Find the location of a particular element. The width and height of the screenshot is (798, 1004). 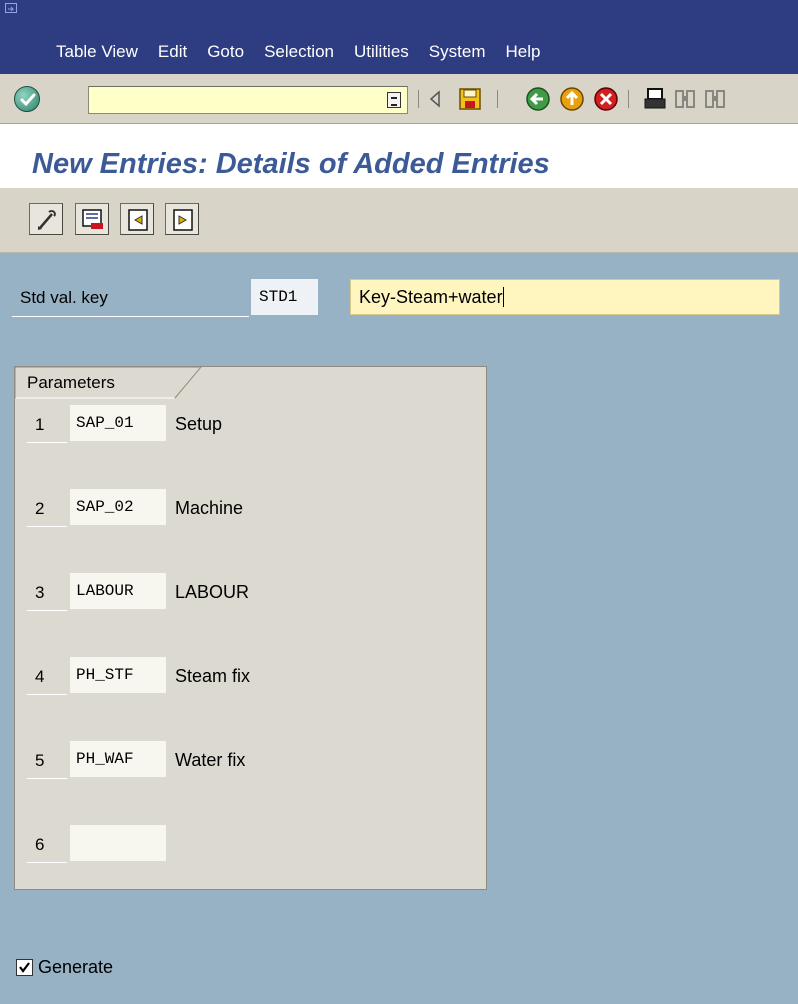

command-field is located at coordinates (248, 100).